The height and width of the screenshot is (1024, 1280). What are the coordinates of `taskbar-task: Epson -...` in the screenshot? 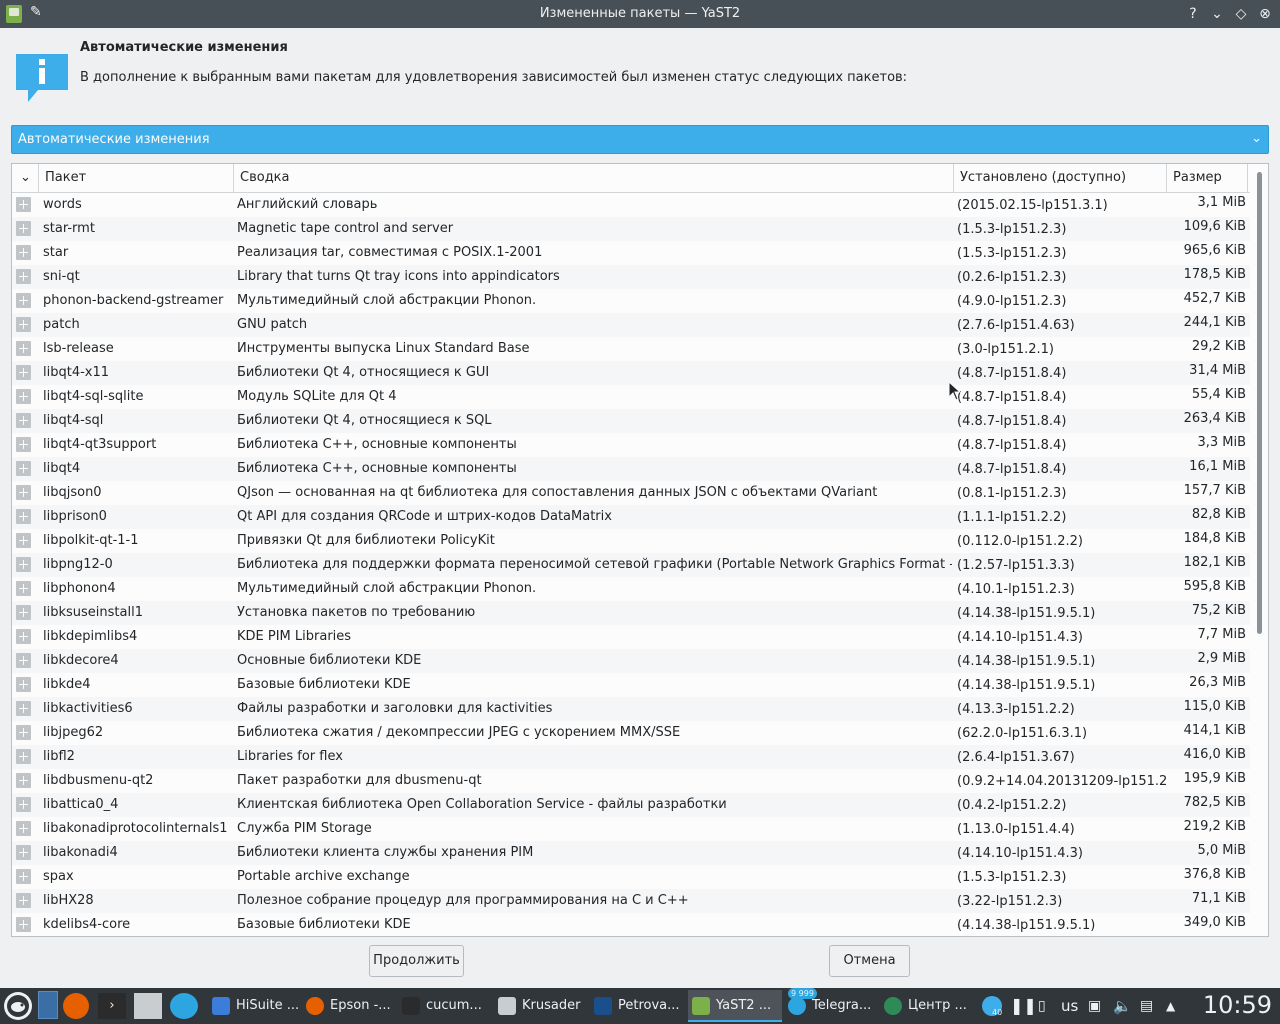 It's located at (349, 1006).